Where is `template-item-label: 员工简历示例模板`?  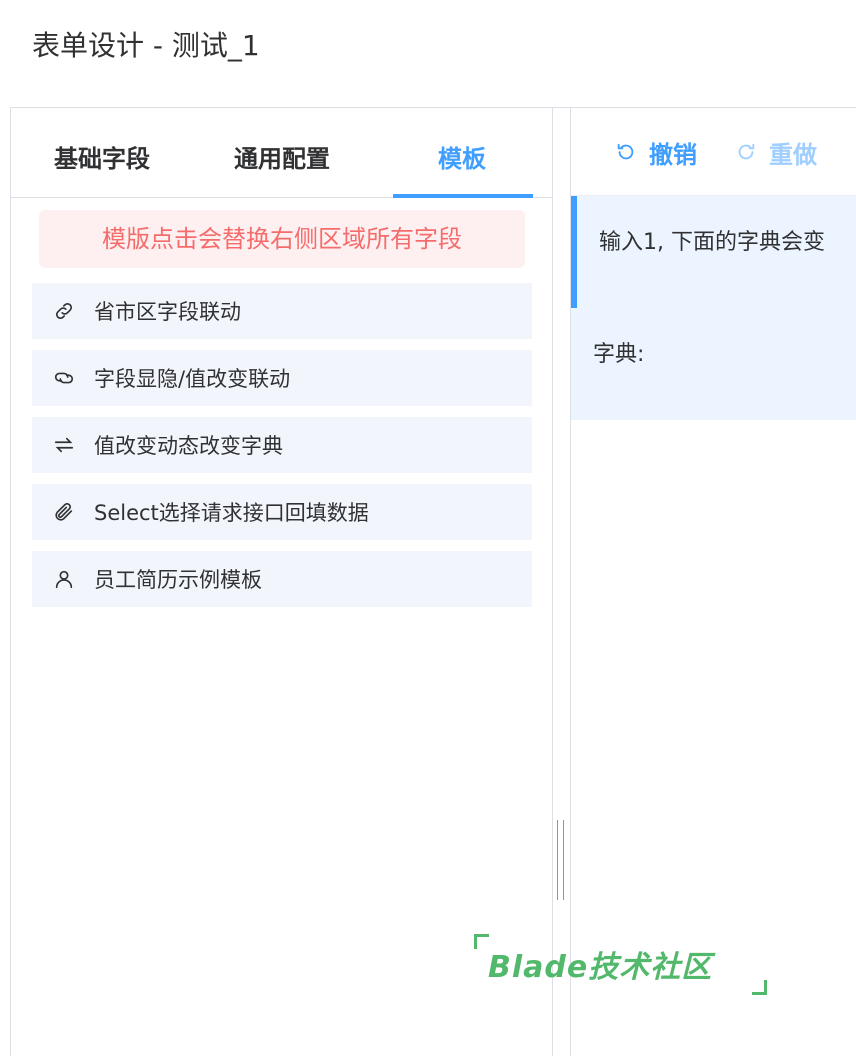
template-item-label: 员工简历示例模板 is located at coordinates (178, 580).